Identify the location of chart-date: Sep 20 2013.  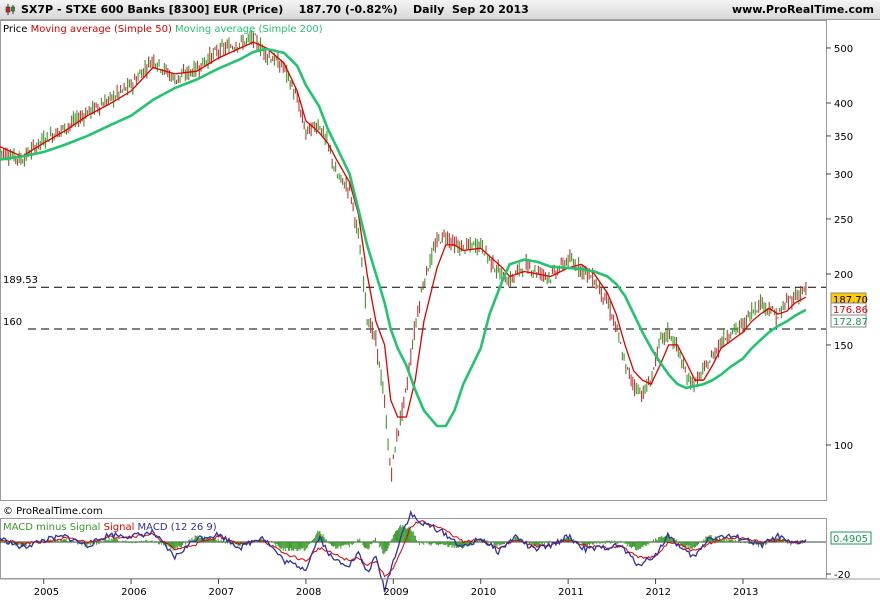
(490, 9).